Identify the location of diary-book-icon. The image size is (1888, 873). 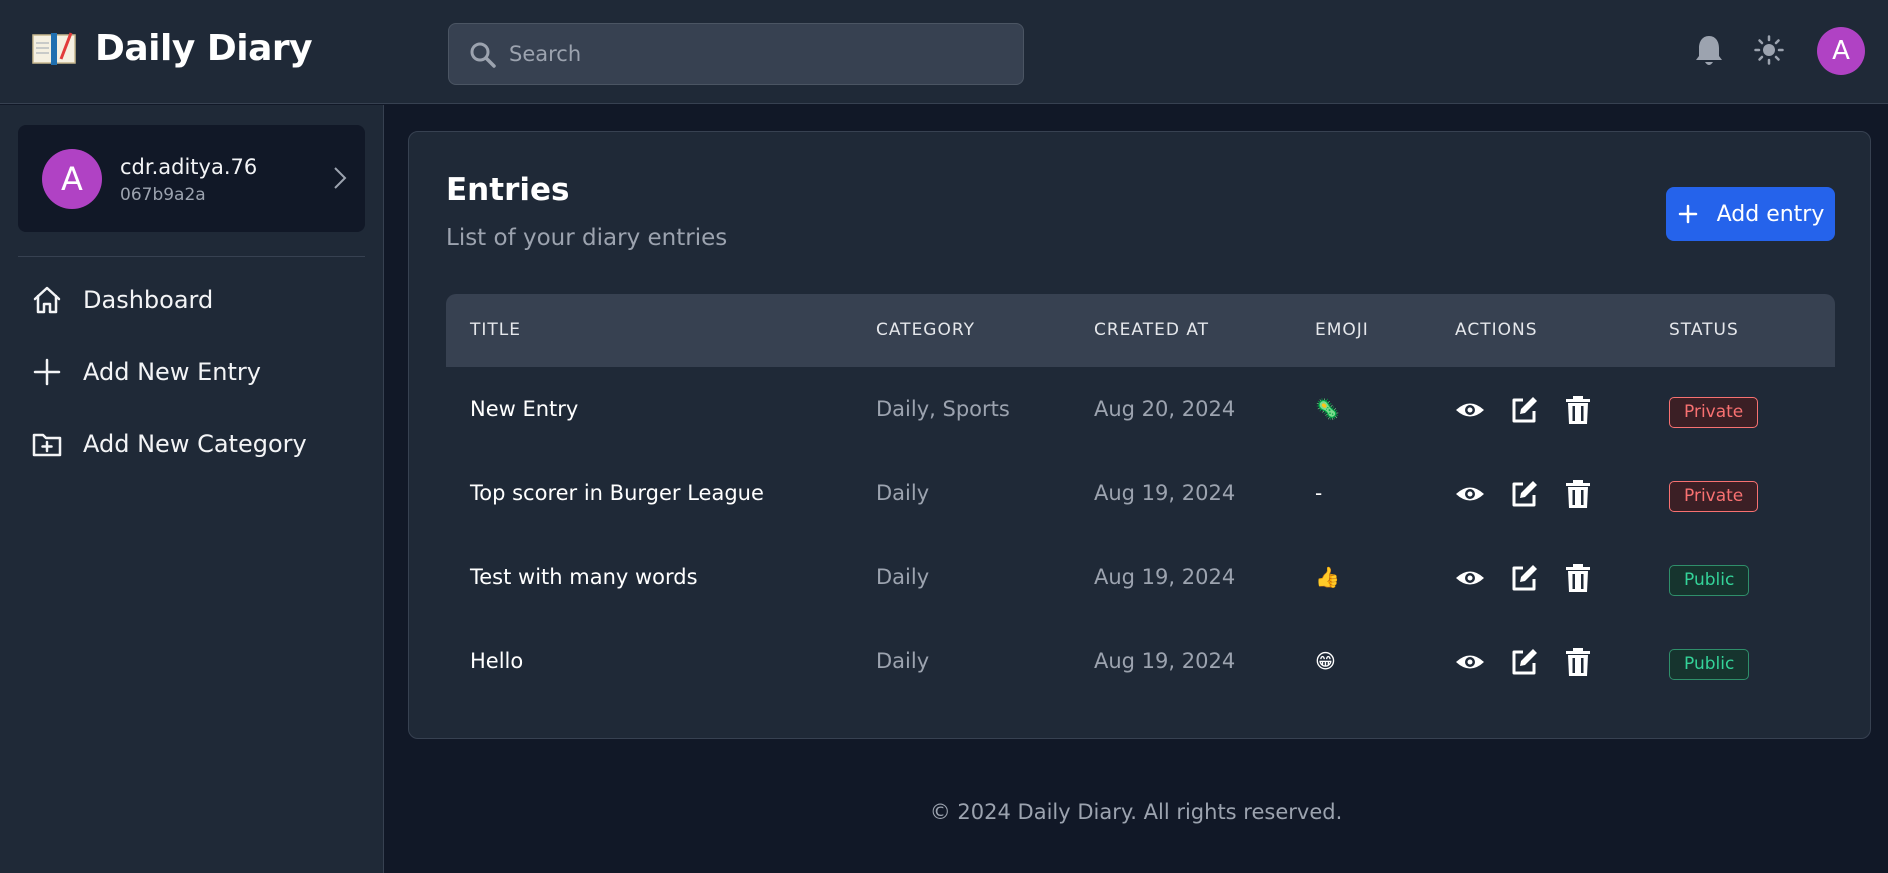
(54, 48).